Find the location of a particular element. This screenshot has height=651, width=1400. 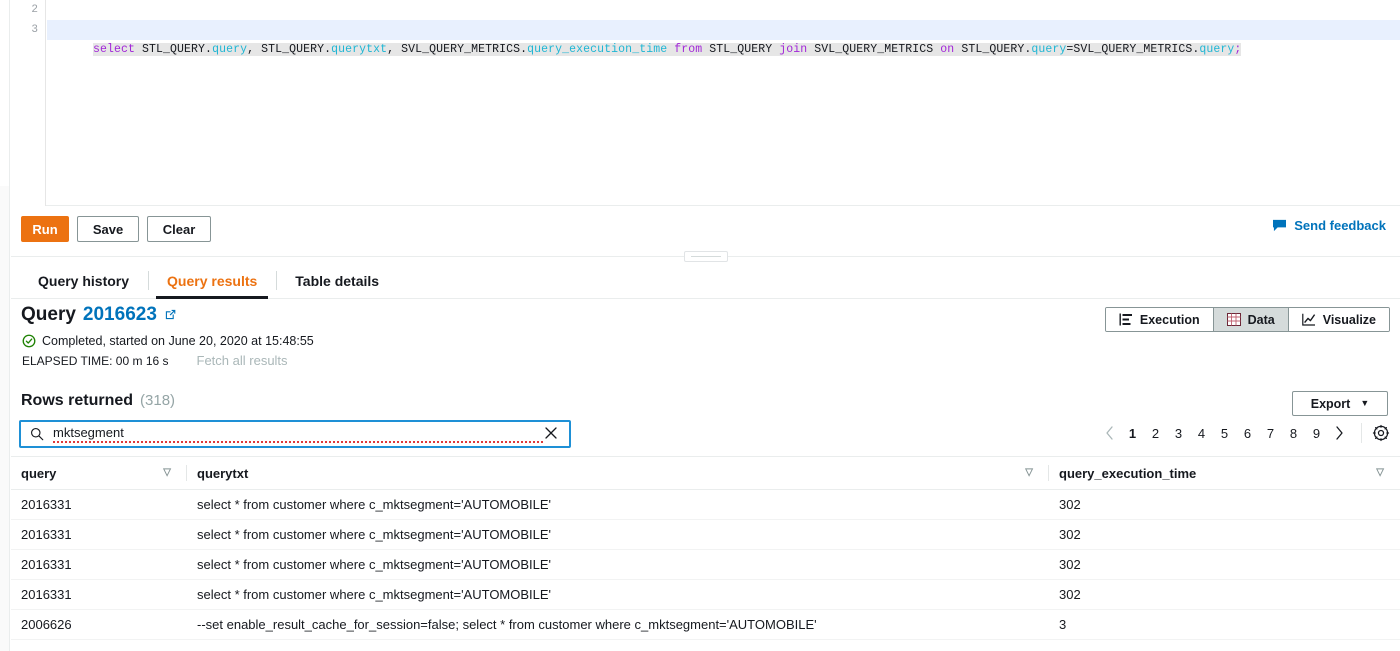

editor-action-bar: Run Save Clear Send feedback is located at coordinates (705, 228).